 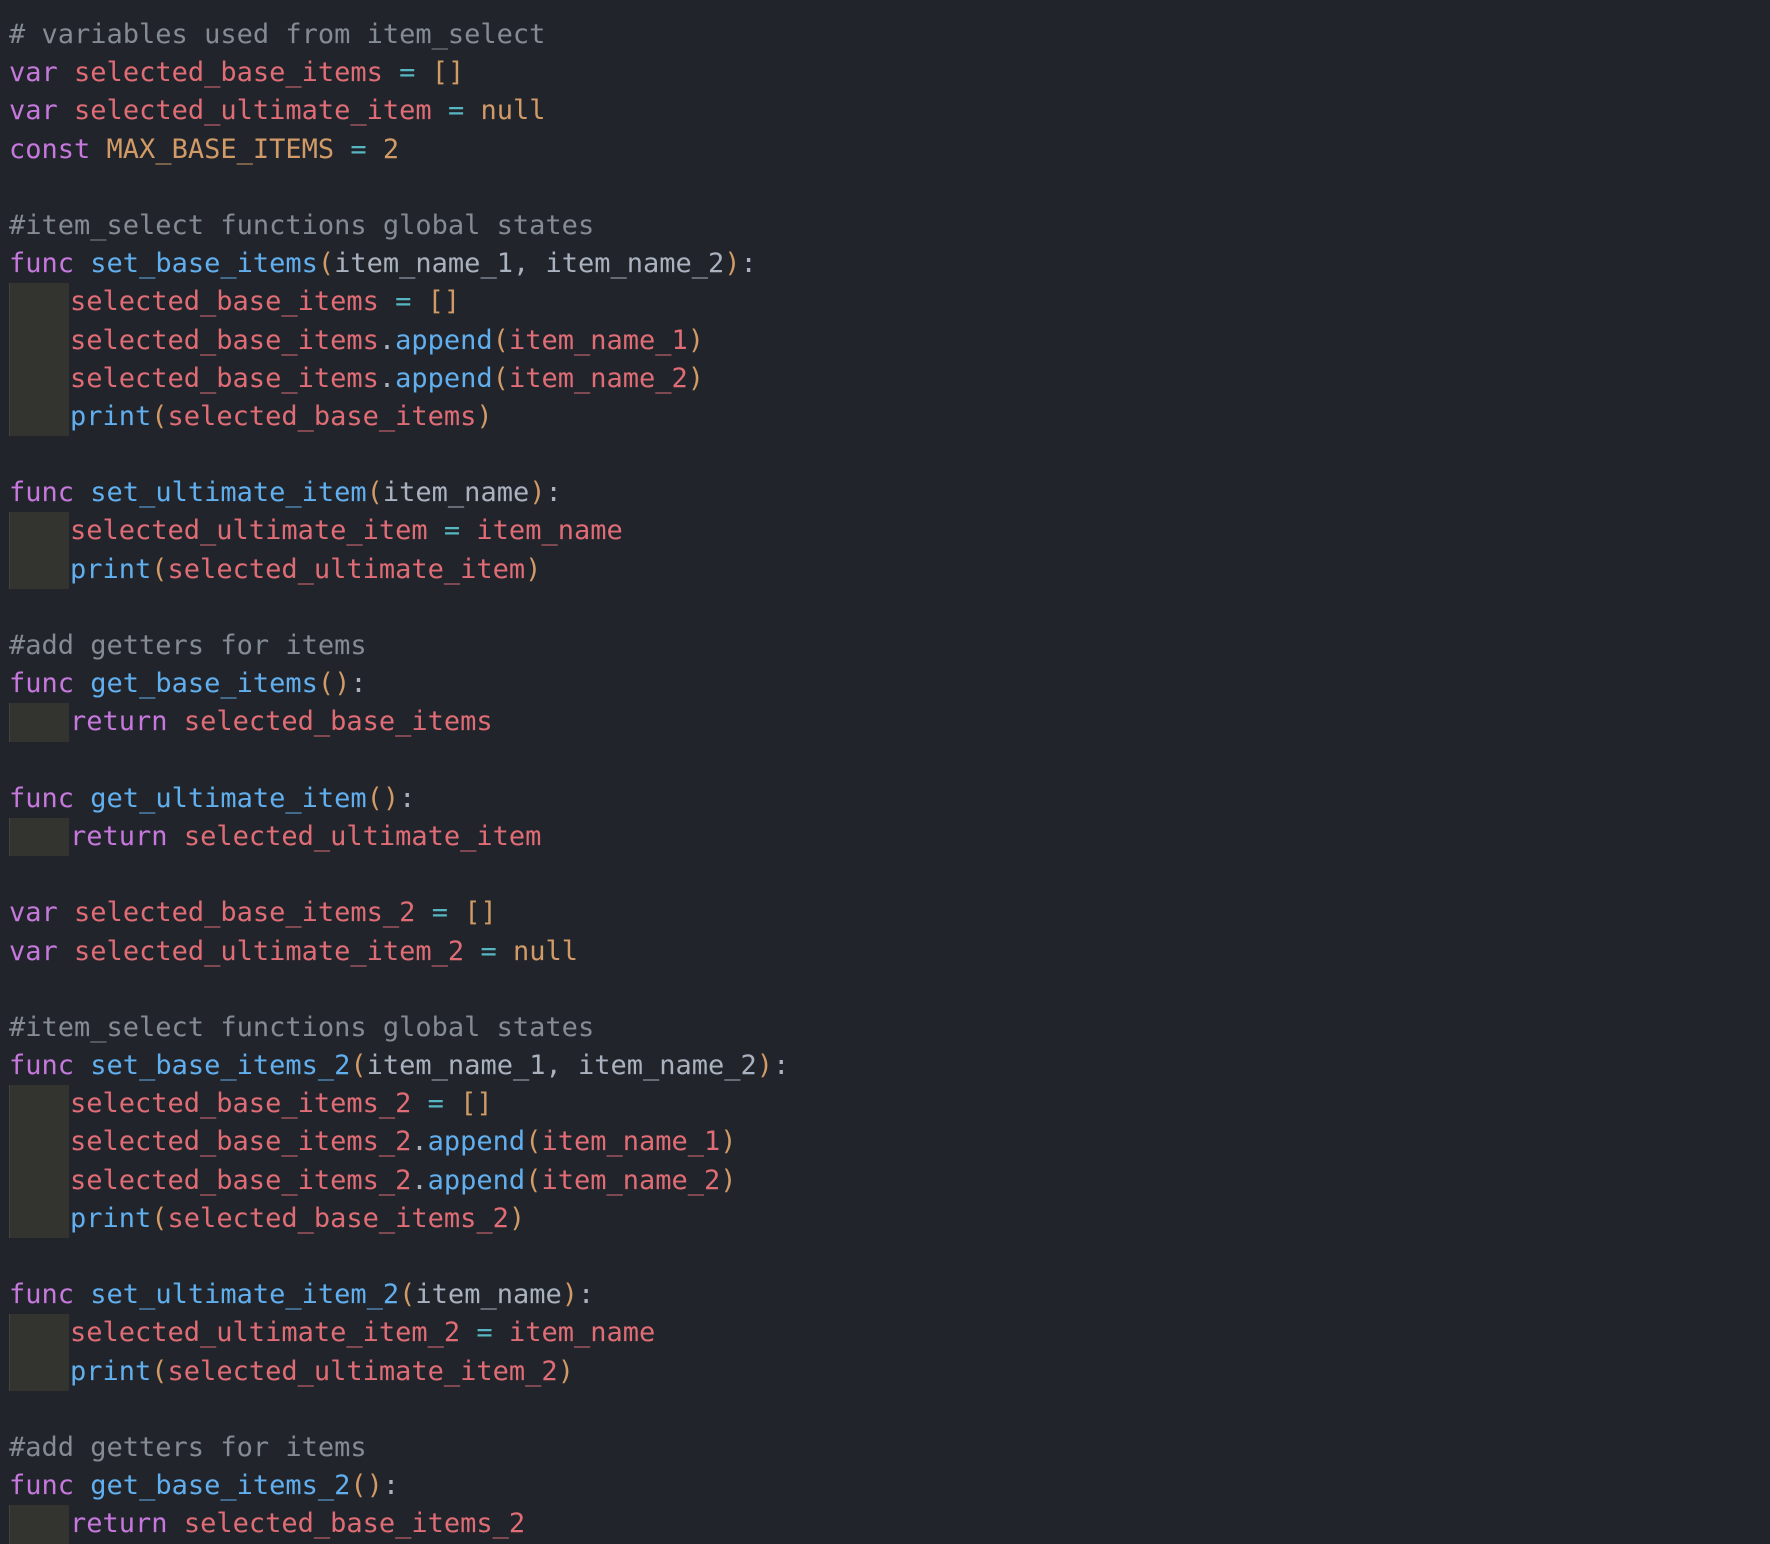 What do you see at coordinates (383, 798) in the screenshot?
I see `token-bracket: ()` at bounding box center [383, 798].